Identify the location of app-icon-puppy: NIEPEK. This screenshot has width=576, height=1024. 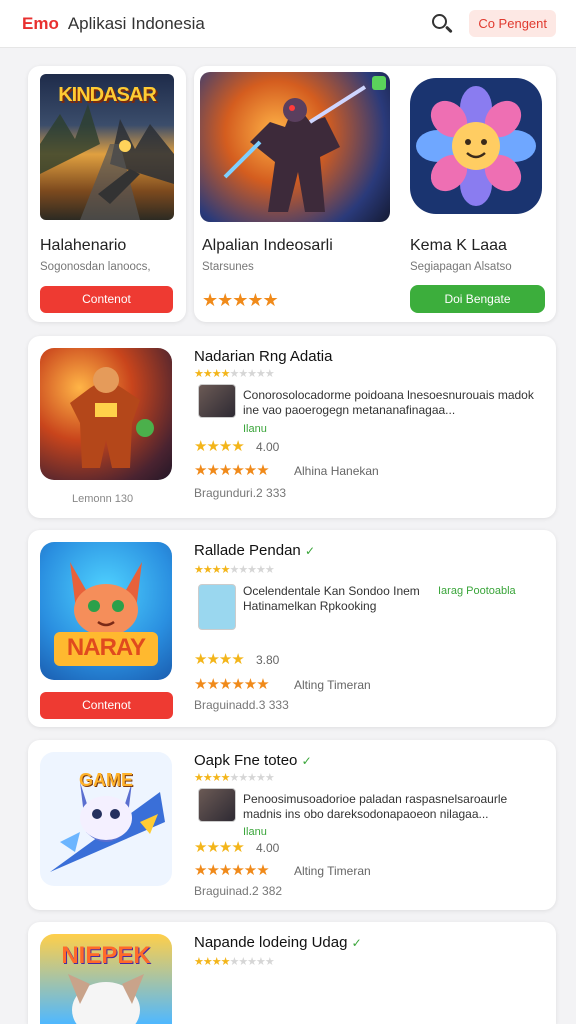
(106, 979).